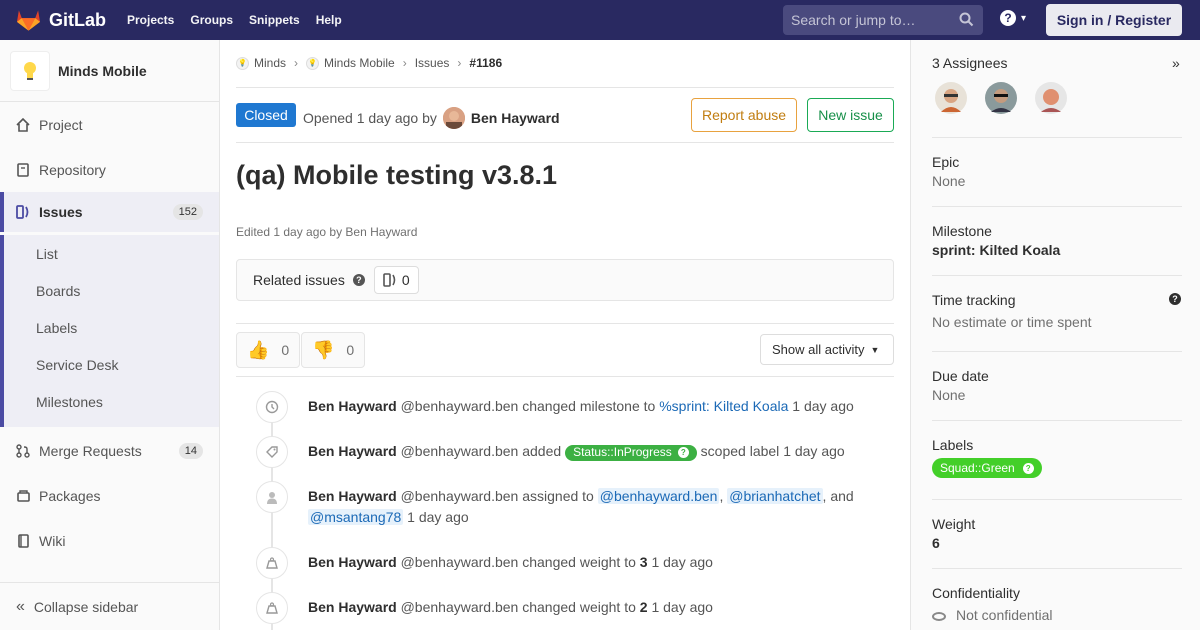 Image resolution: width=1200 pixels, height=630 pixels. What do you see at coordinates (23, 169) in the screenshot?
I see `doc-icon` at bounding box center [23, 169].